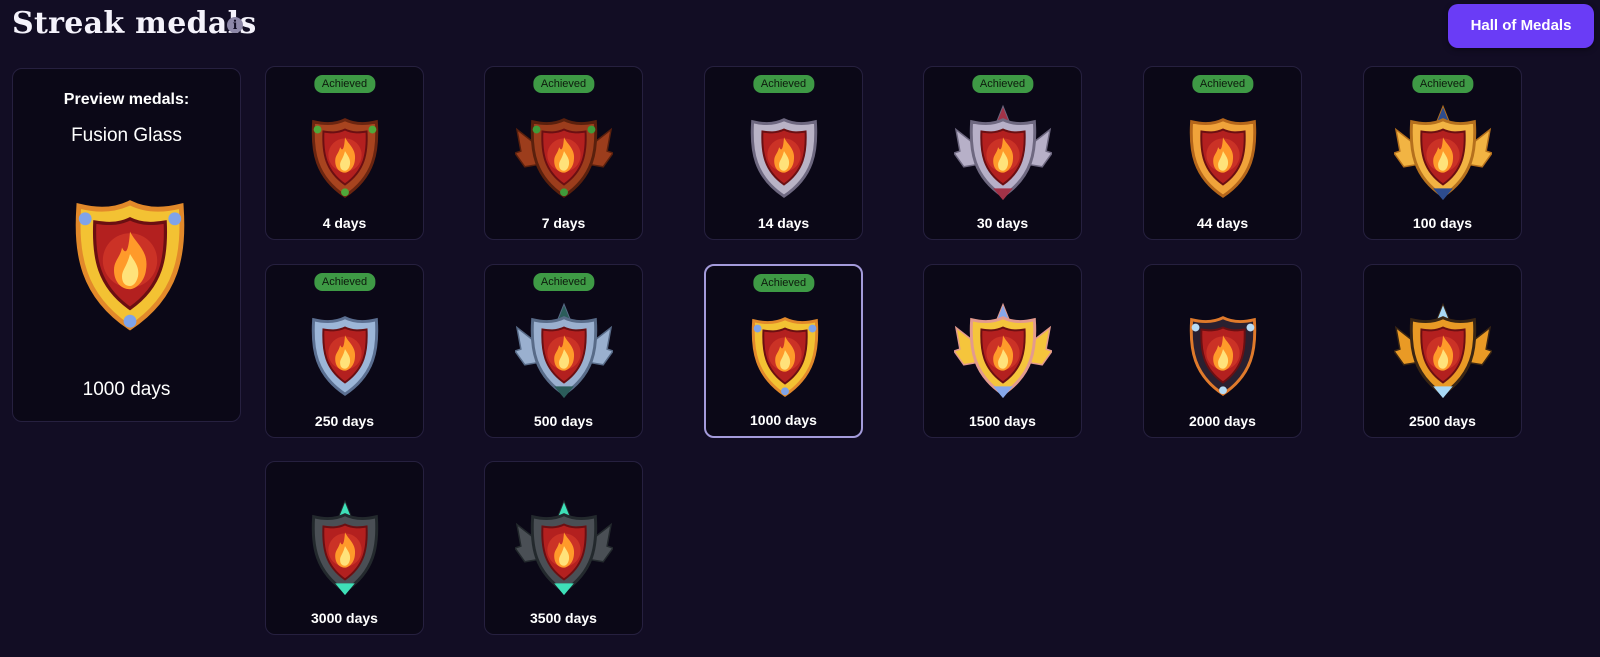 The height and width of the screenshot is (657, 1600). Describe the element at coordinates (126, 389) in the screenshot. I see `preview-days: 1000 days` at that location.